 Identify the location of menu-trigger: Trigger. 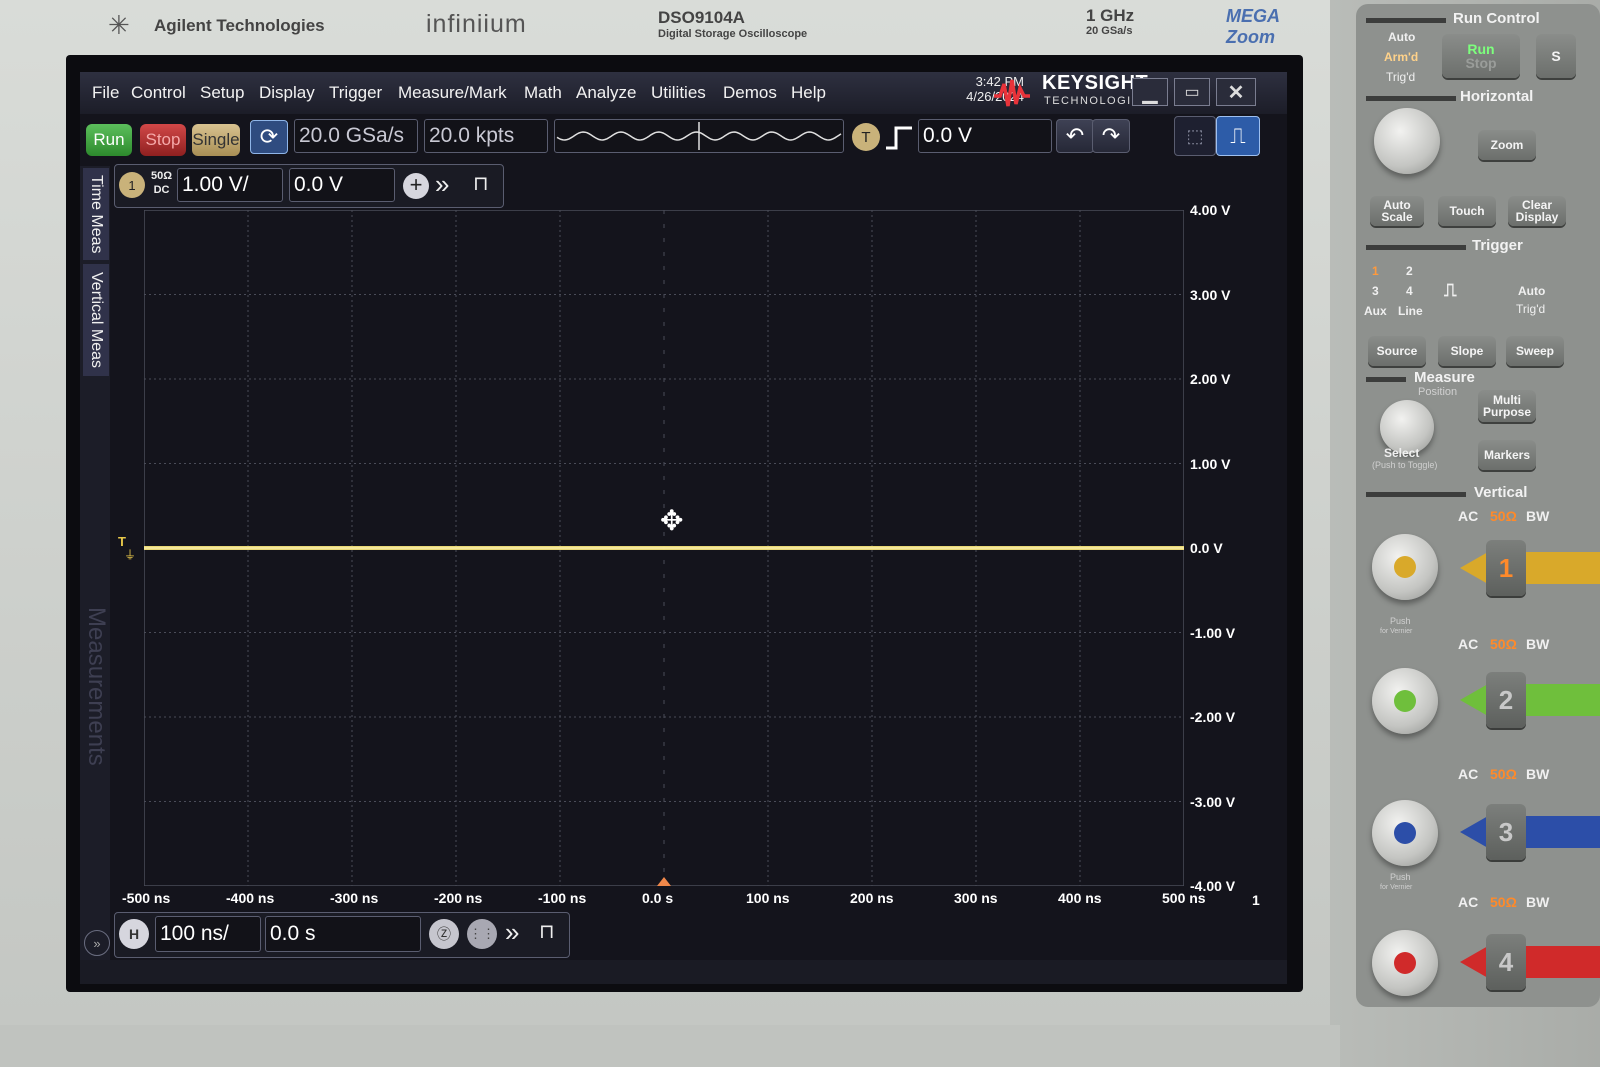
(355, 93).